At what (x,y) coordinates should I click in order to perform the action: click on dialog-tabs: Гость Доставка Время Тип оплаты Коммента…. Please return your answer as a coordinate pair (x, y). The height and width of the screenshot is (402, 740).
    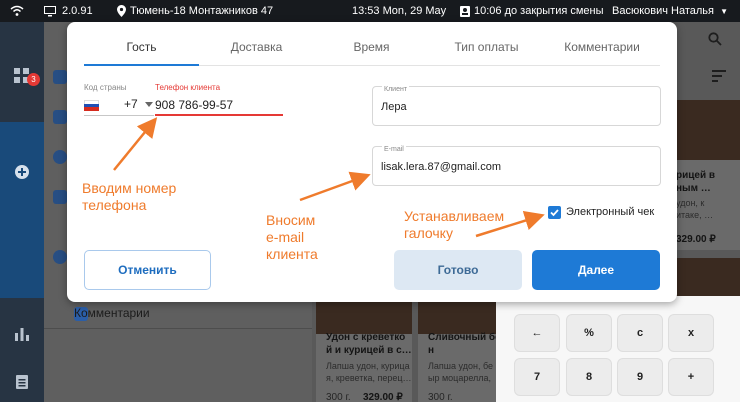
    Looking at the image, I should click on (372, 44).